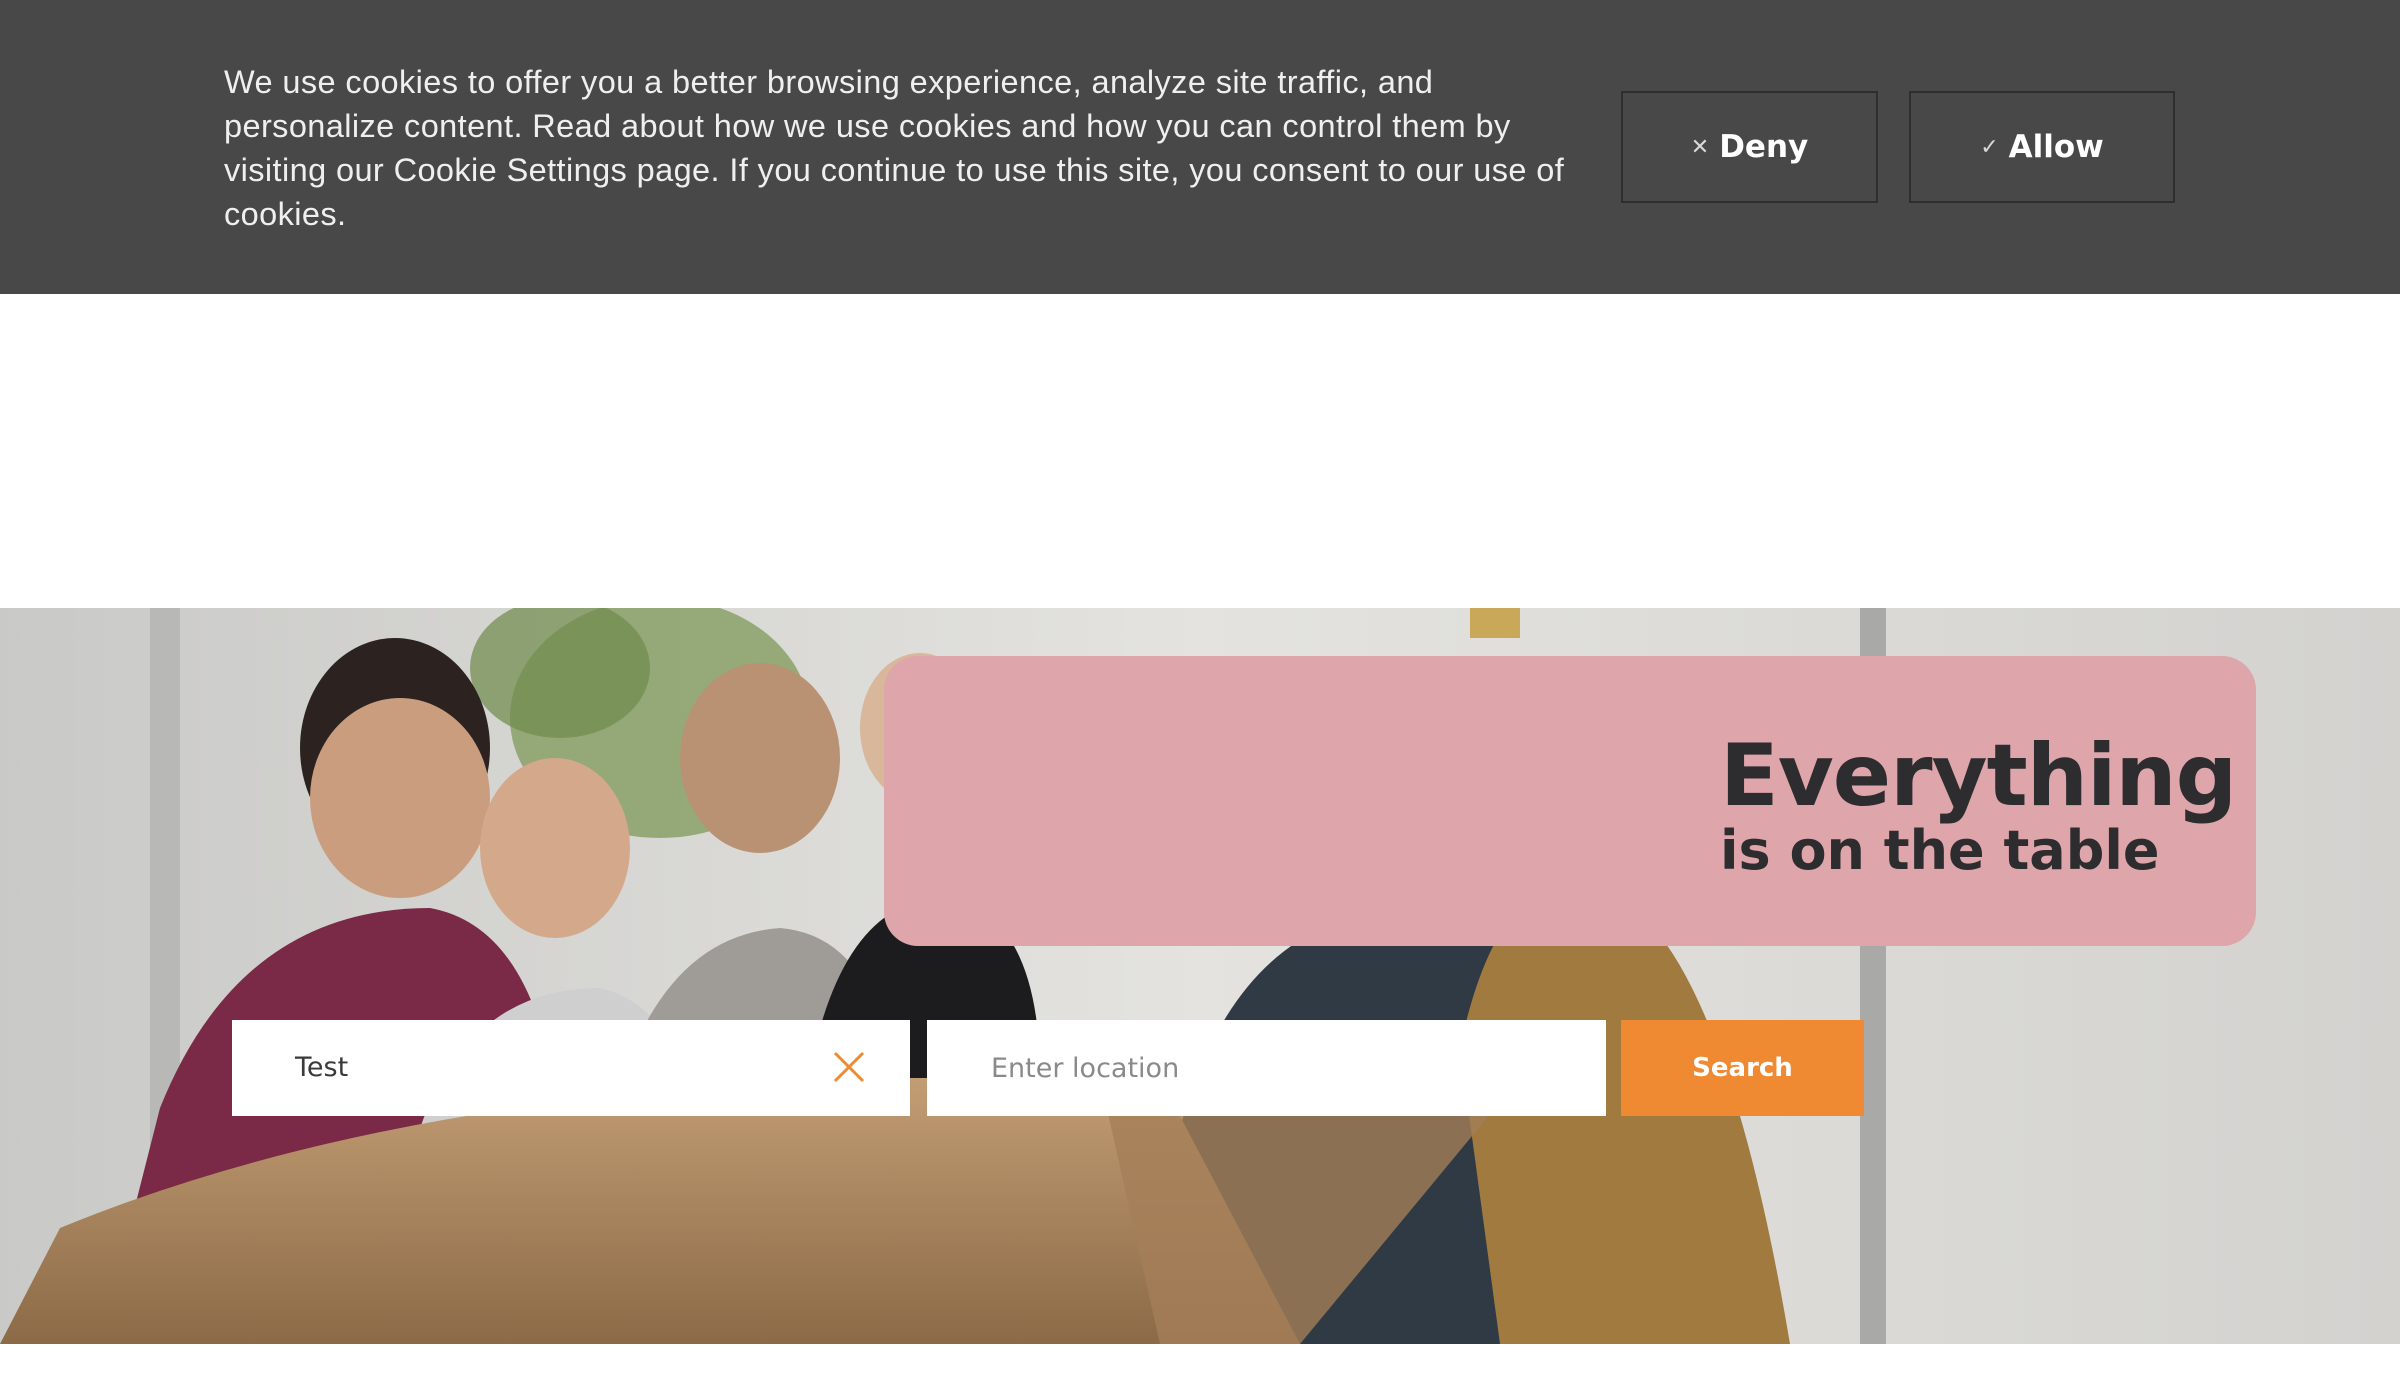  Describe the element at coordinates (1989, 147) in the screenshot. I see `check-icon: ✓` at that location.